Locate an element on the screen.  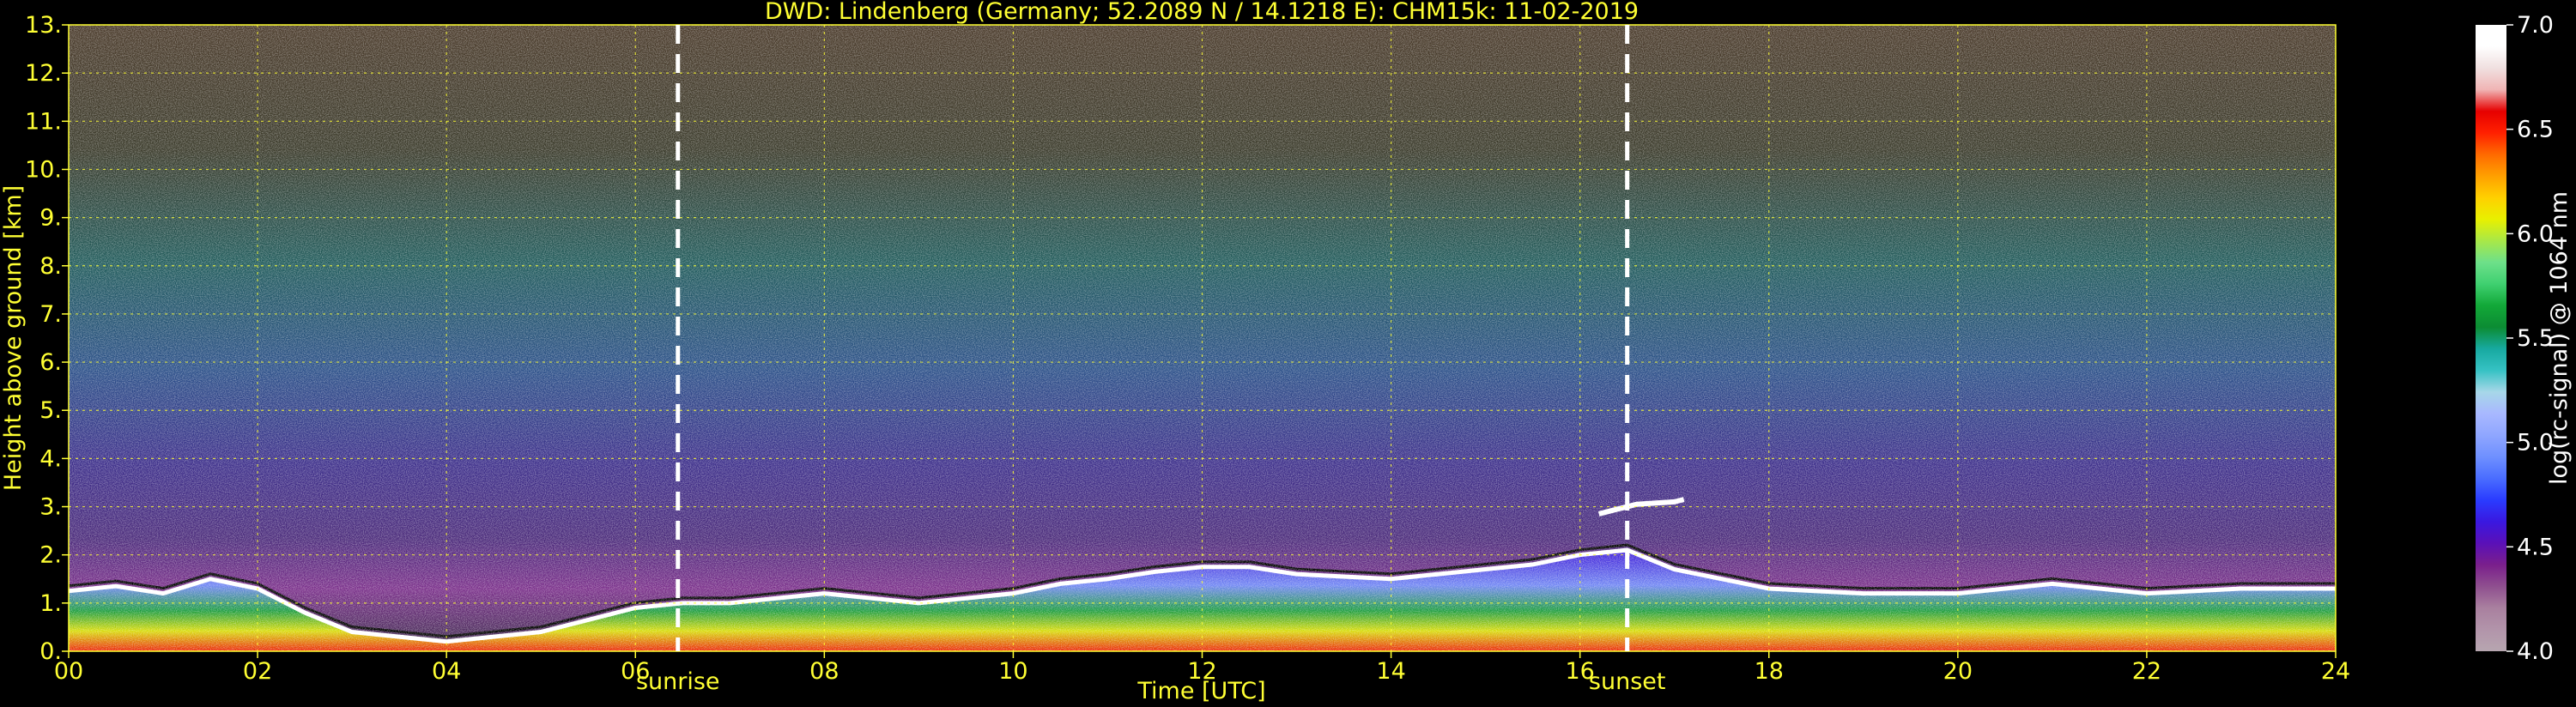
y-tick-label: 3. is located at coordinates (50, 508).